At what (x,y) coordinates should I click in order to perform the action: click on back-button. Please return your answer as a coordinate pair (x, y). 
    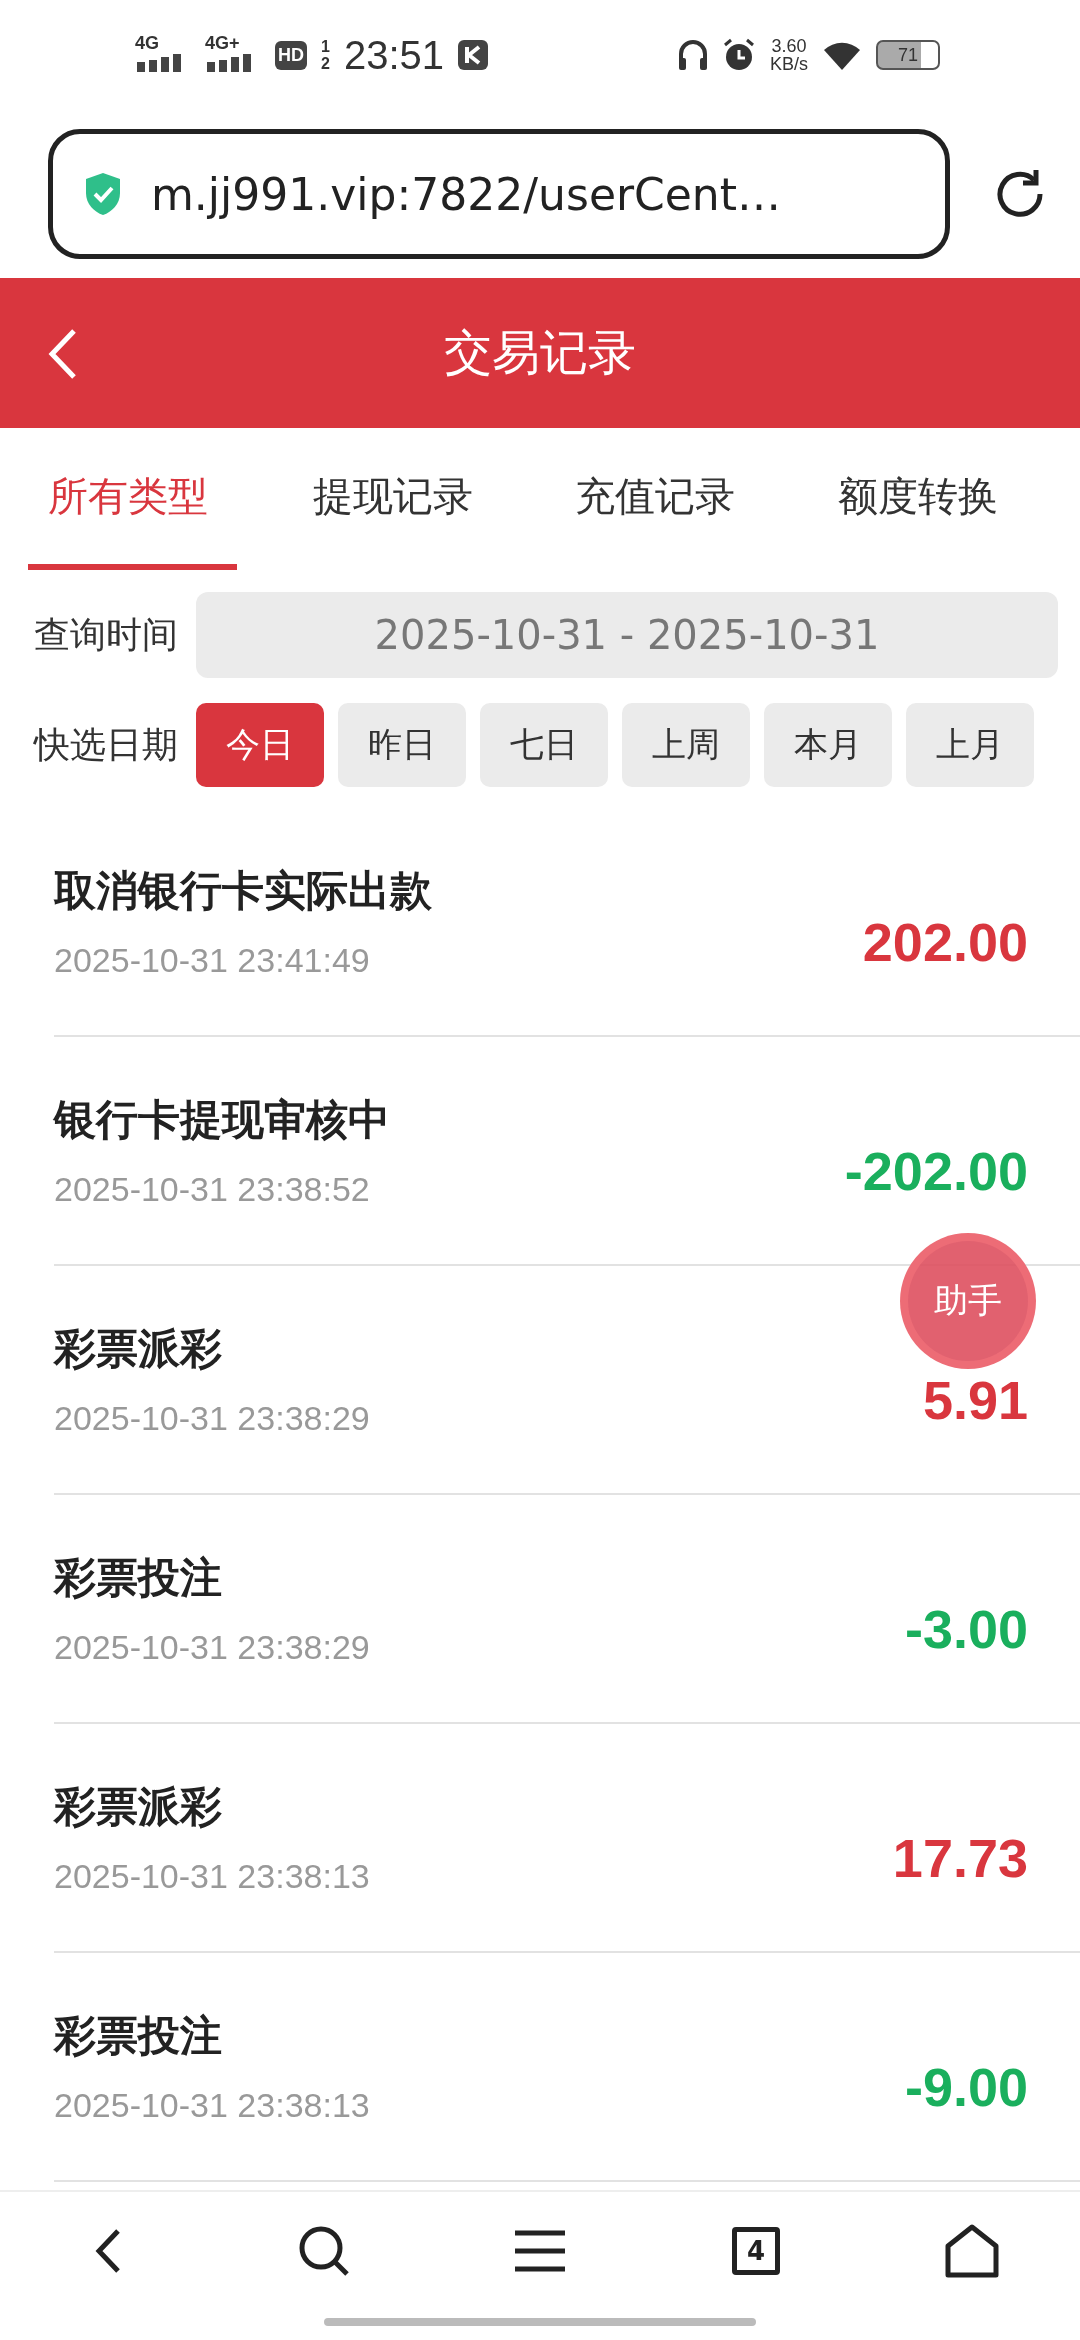
    Looking at the image, I should click on (108, 2251).